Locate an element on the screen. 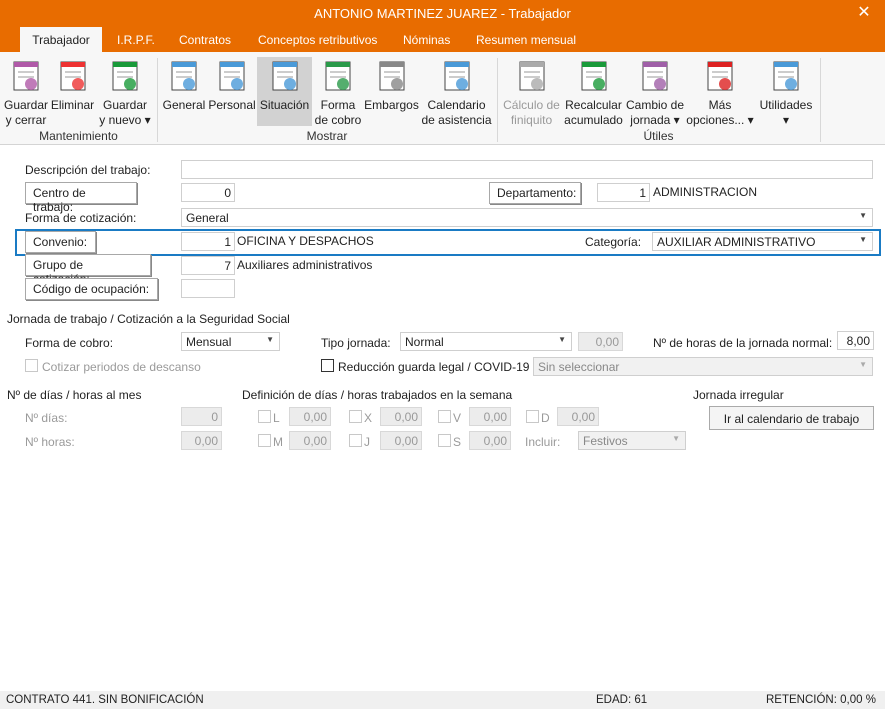  centro-input: 0 is located at coordinates (208, 192).